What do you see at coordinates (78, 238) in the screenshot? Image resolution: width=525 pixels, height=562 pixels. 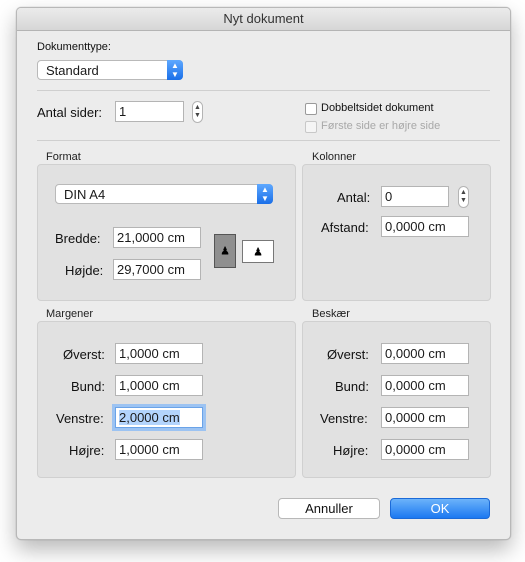 I see `width-label: Bredde:` at bounding box center [78, 238].